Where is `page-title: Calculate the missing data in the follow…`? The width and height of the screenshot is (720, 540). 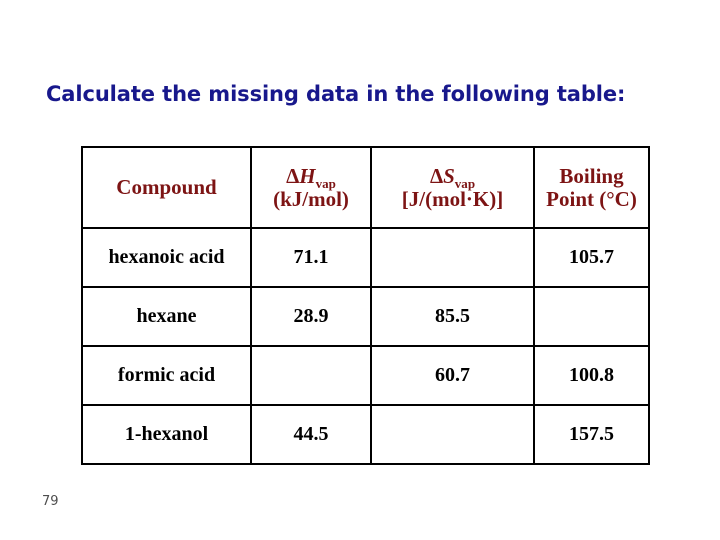 page-title: Calculate the missing data in the follow… is located at coordinates (336, 94).